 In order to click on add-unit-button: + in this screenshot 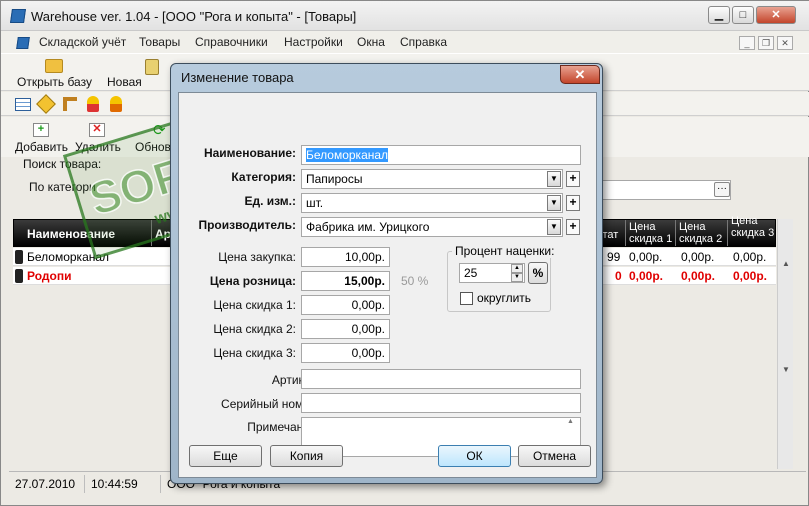, I will do `click(573, 203)`.